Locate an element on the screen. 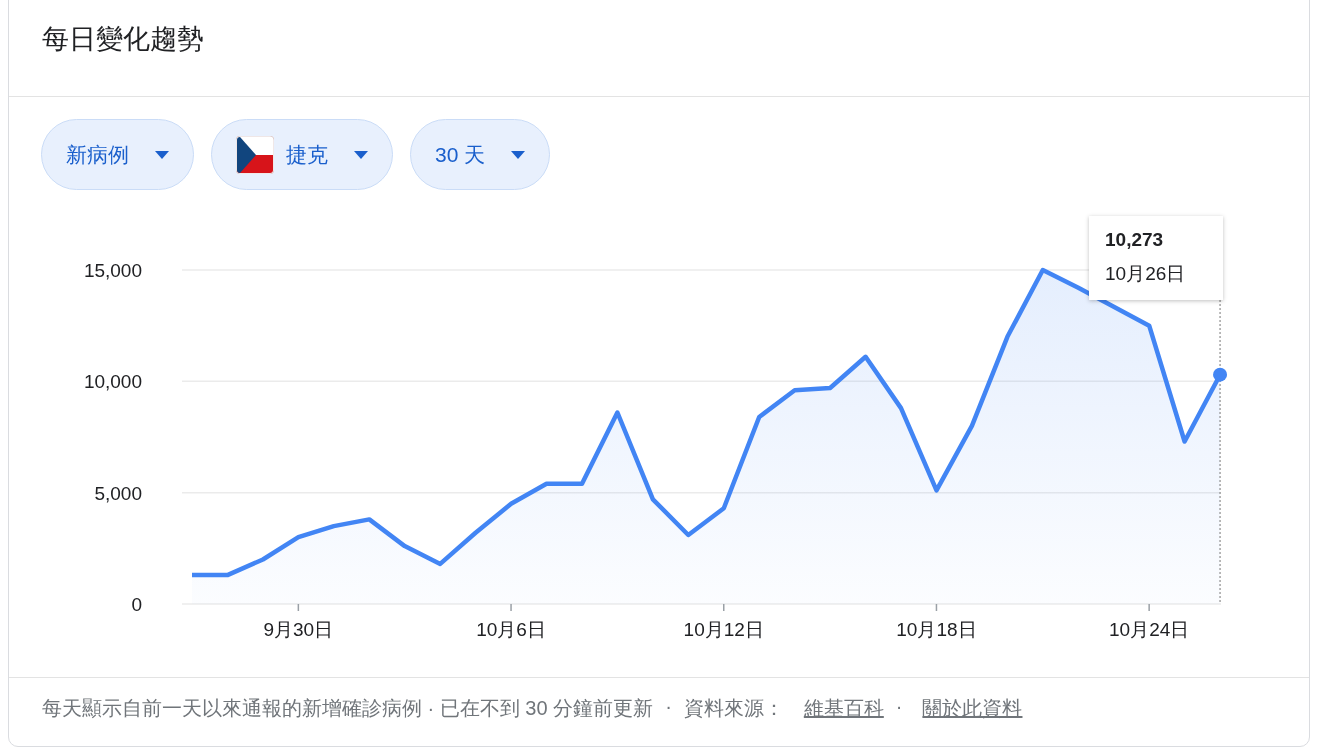 The image size is (1324, 747). x-axis-label: 10月18日 is located at coordinates (936, 629).